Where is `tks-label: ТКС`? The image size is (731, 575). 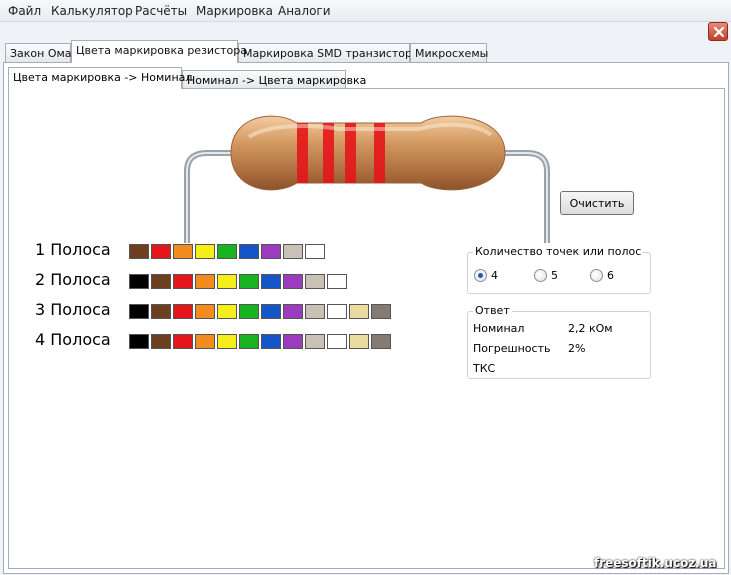 tks-label: ТКС is located at coordinates (484, 368).